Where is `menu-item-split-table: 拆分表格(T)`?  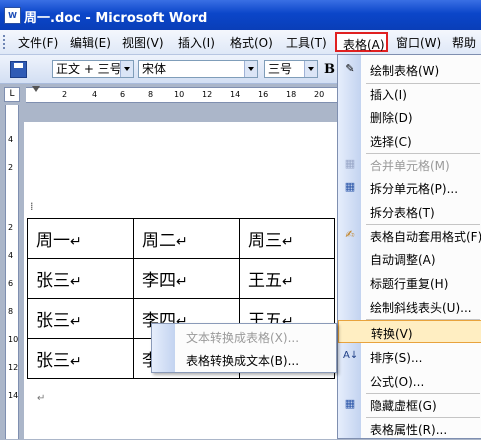 menu-item-split-table: 拆分表格(T) is located at coordinates (409, 211).